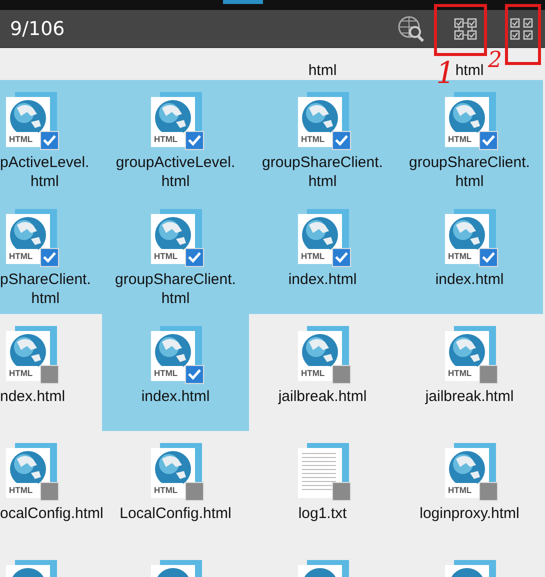 The image size is (545, 577). I want to click on file-name: pActiveLevel. html, so click(45, 172).